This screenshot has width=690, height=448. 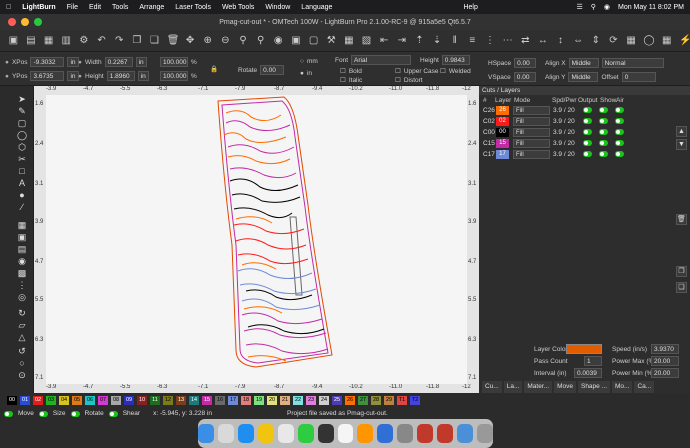 I want to click on uppercase-toggle: ☐ Upper Case, so click(x=417, y=71).